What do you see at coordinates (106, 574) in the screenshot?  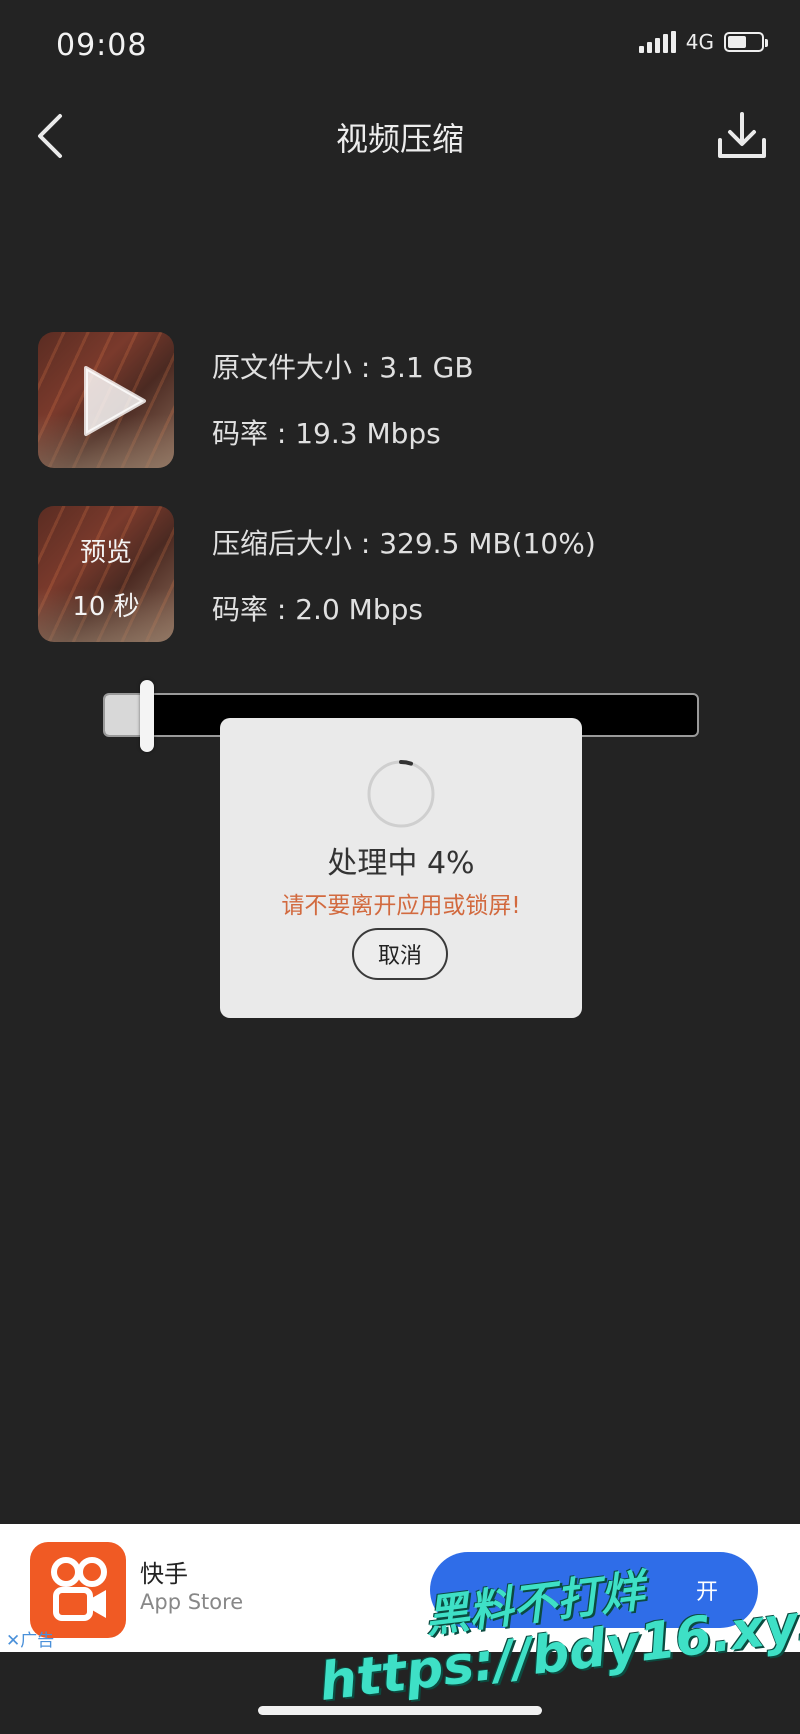 I see `preview-thumbnail: 预览 10 秒` at bounding box center [106, 574].